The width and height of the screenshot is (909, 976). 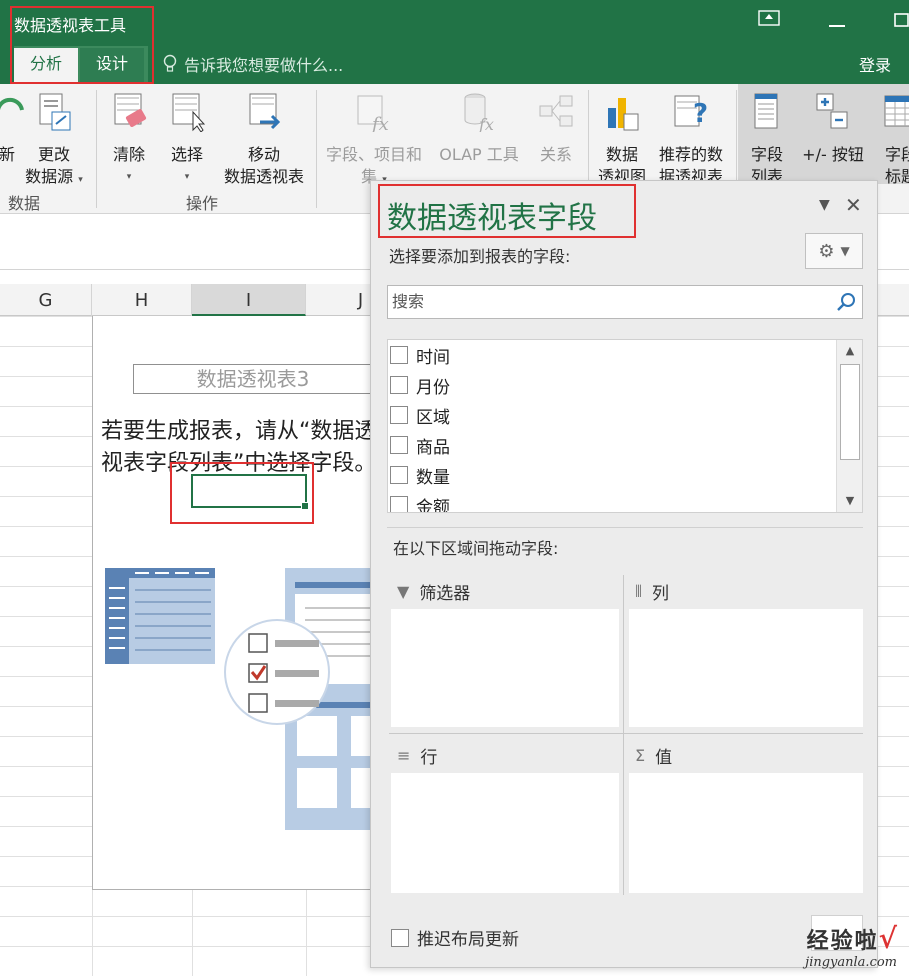 What do you see at coordinates (429, 758) in the screenshot?
I see `zone-label-rows: 行` at bounding box center [429, 758].